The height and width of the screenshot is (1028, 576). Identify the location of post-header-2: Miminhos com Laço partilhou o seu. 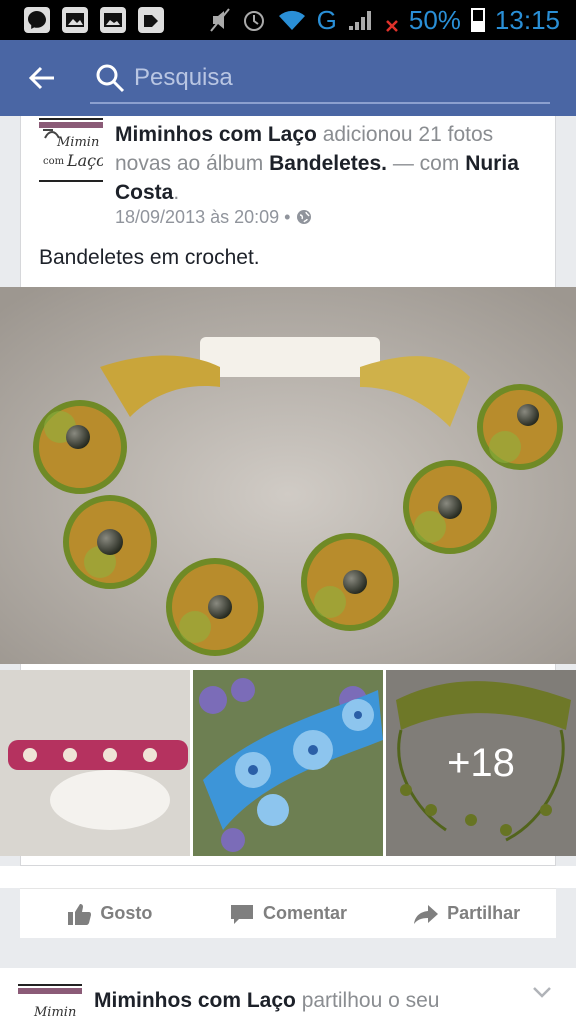
(267, 1000).